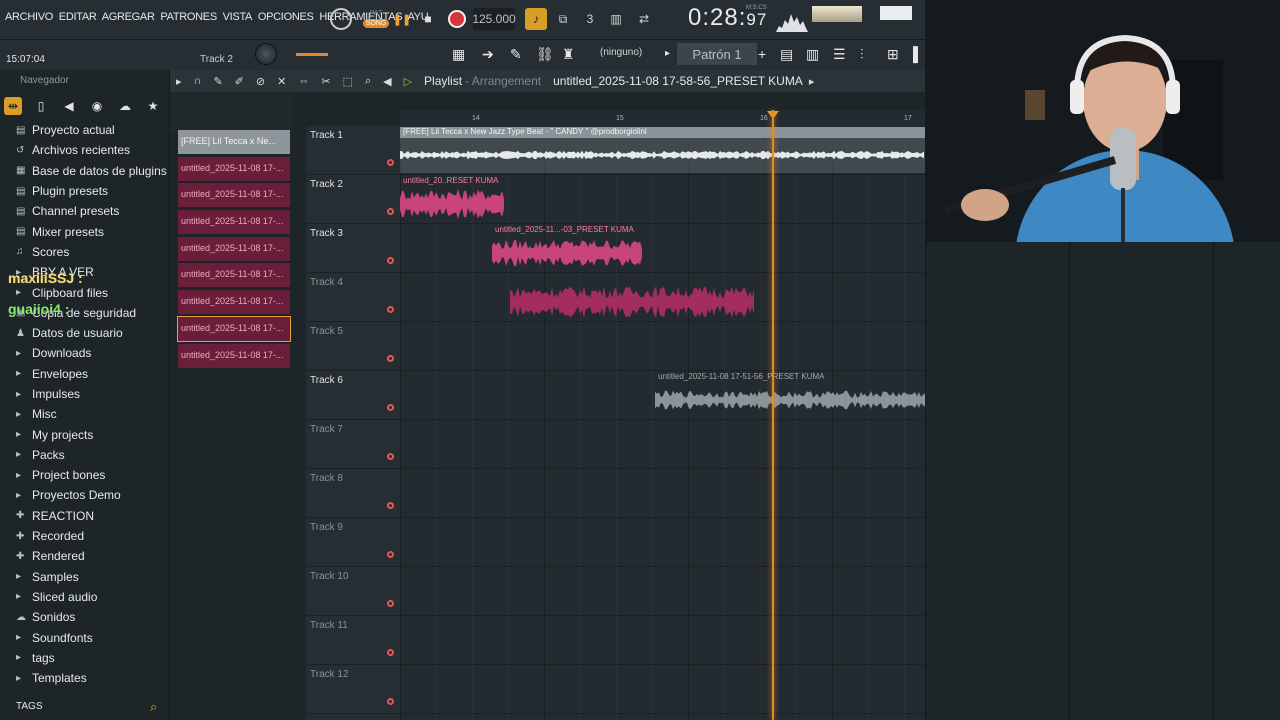 Image resolution: width=1280 pixels, height=720 pixels. What do you see at coordinates (312, 54) in the screenshot?
I see `master-pitch-slider` at bounding box center [312, 54].